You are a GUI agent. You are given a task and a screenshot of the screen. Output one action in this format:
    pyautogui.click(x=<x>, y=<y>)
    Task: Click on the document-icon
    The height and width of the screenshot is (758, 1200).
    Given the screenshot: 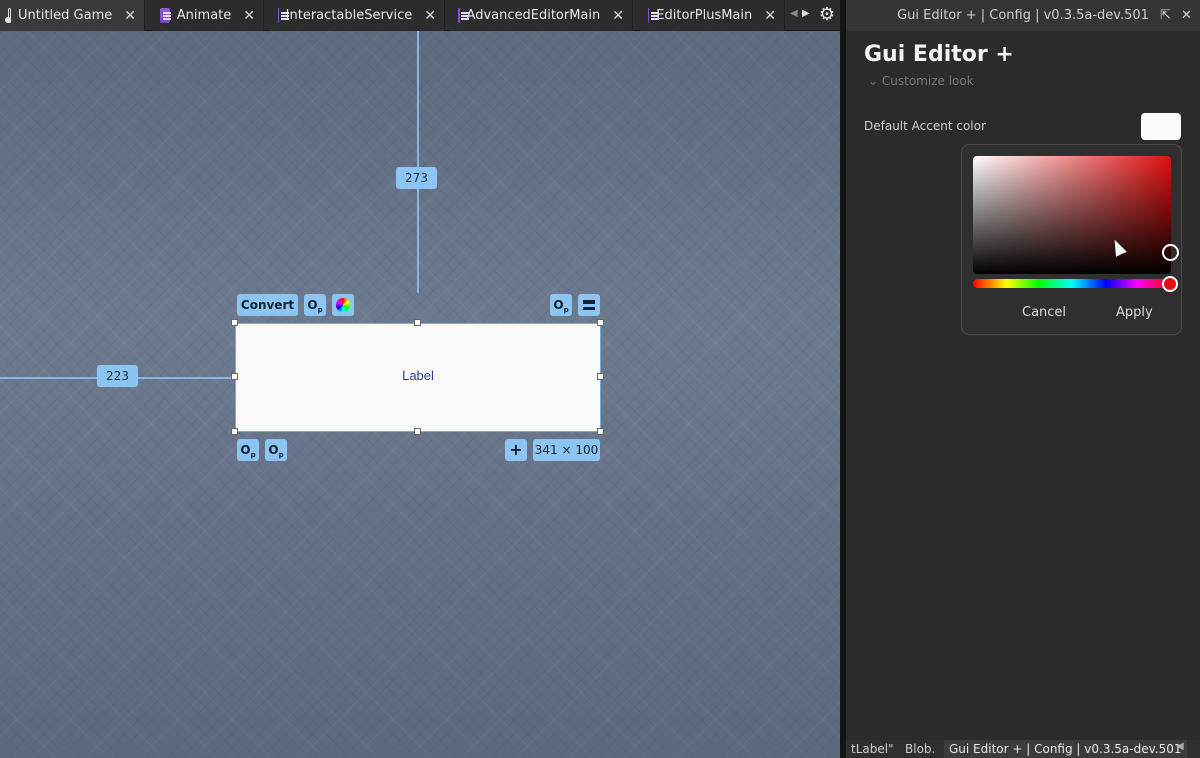 What is the action you would take?
    pyautogui.click(x=8, y=15)
    